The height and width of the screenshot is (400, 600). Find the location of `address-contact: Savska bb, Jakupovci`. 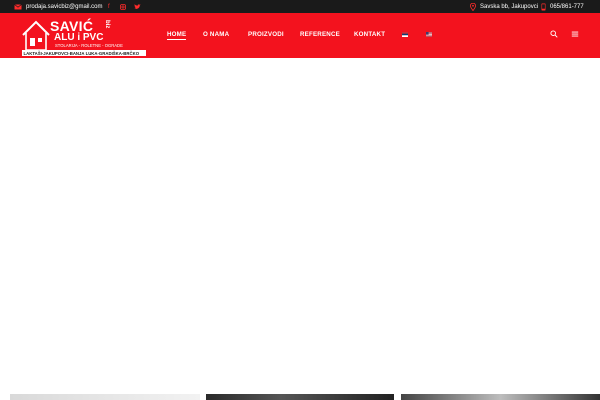

address-contact: Savska bb, Jakupovci is located at coordinates (504, 6).